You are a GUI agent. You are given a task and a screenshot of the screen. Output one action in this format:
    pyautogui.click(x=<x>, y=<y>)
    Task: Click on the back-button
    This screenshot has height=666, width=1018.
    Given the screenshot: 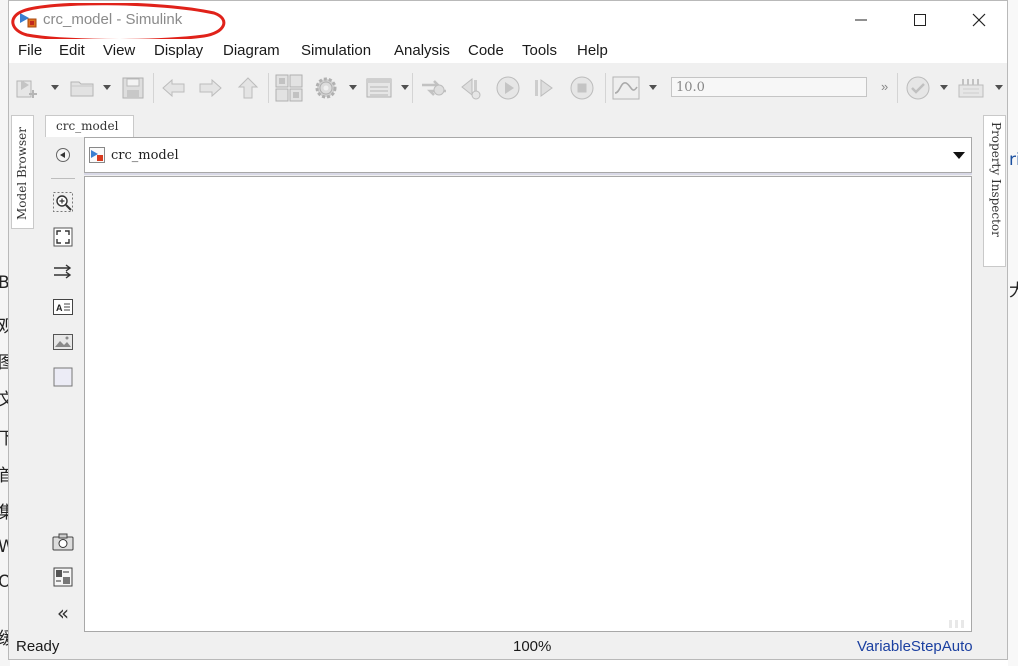 What is the action you would take?
    pyautogui.click(x=174, y=88)
    